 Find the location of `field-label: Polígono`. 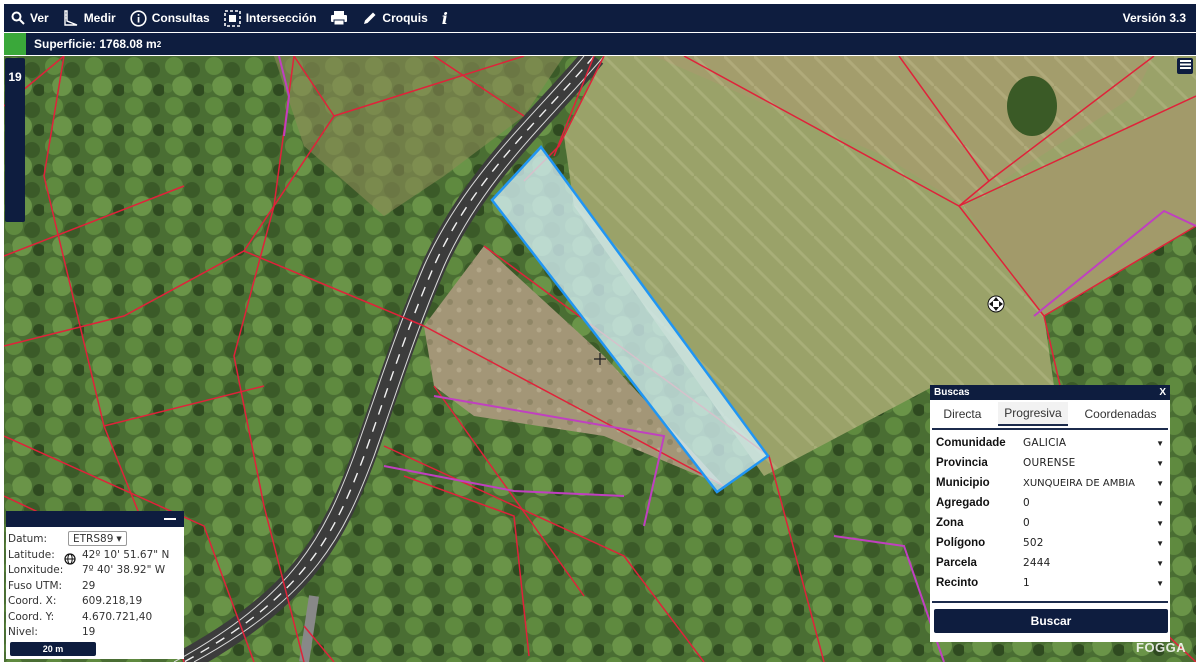

field-label: Polígono is located at coordinates (961, 543).